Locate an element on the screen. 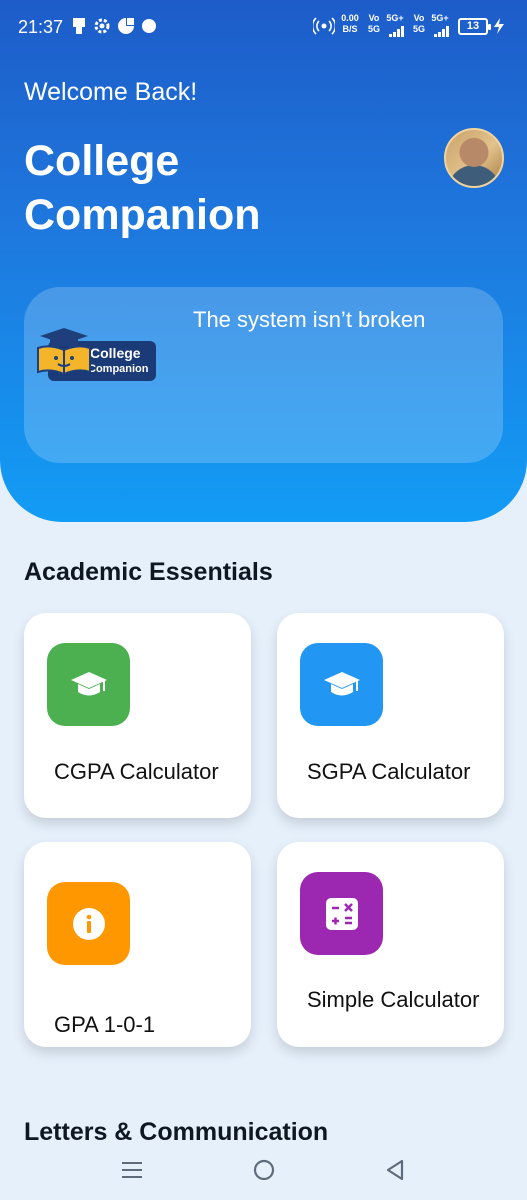 This screenshot has width=527, height=1200. logo-text-line2: Companion is located at coordinates (118, 369).